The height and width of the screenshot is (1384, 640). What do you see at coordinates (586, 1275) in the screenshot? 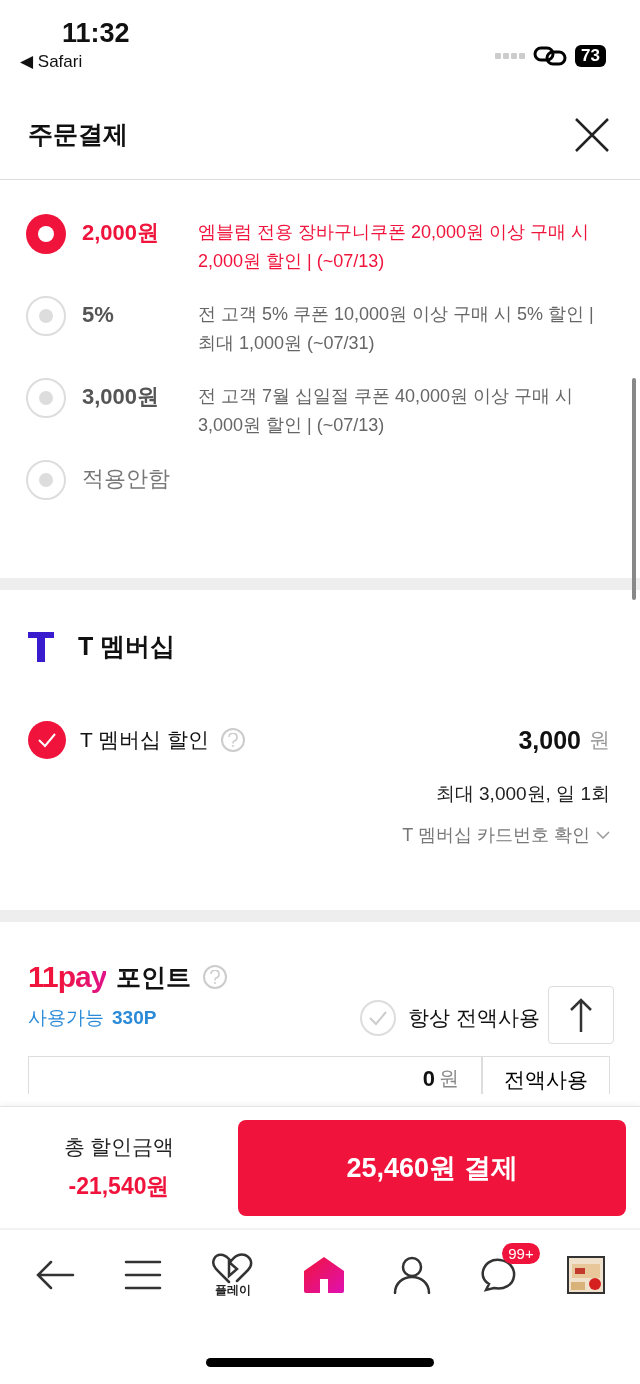
I see `recent-item-tab` at bounding box center [586, 1275].